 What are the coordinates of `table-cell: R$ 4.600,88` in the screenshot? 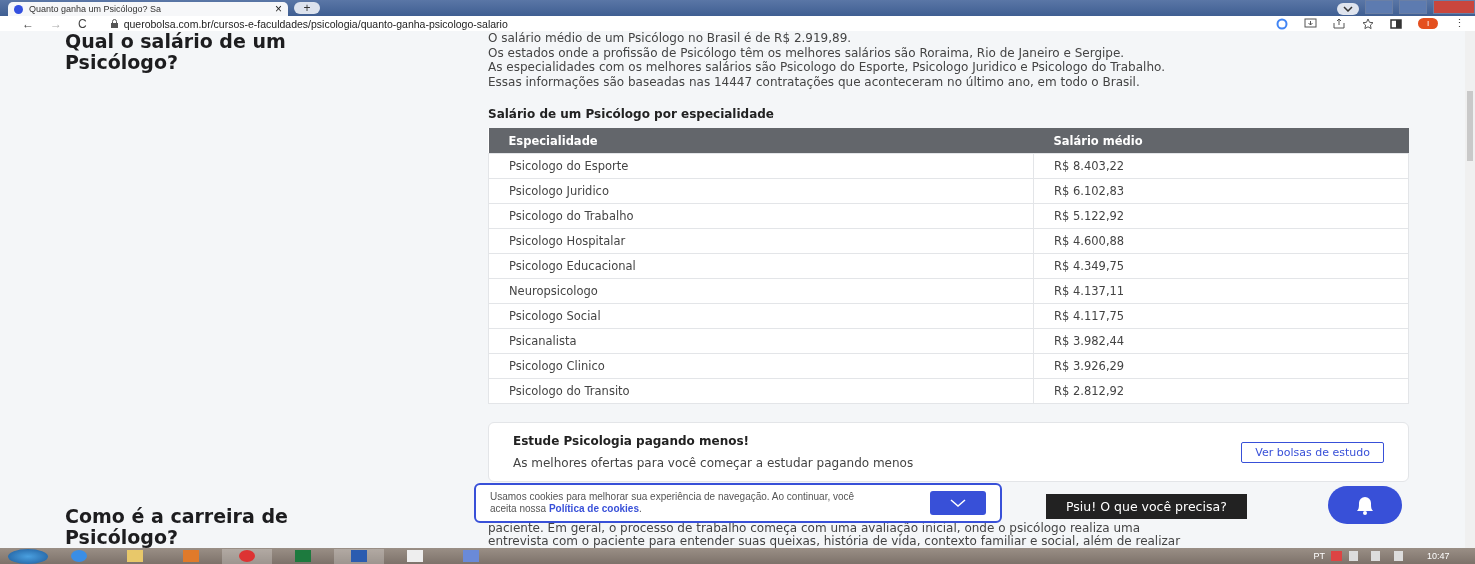 It's located at (1221, 241).